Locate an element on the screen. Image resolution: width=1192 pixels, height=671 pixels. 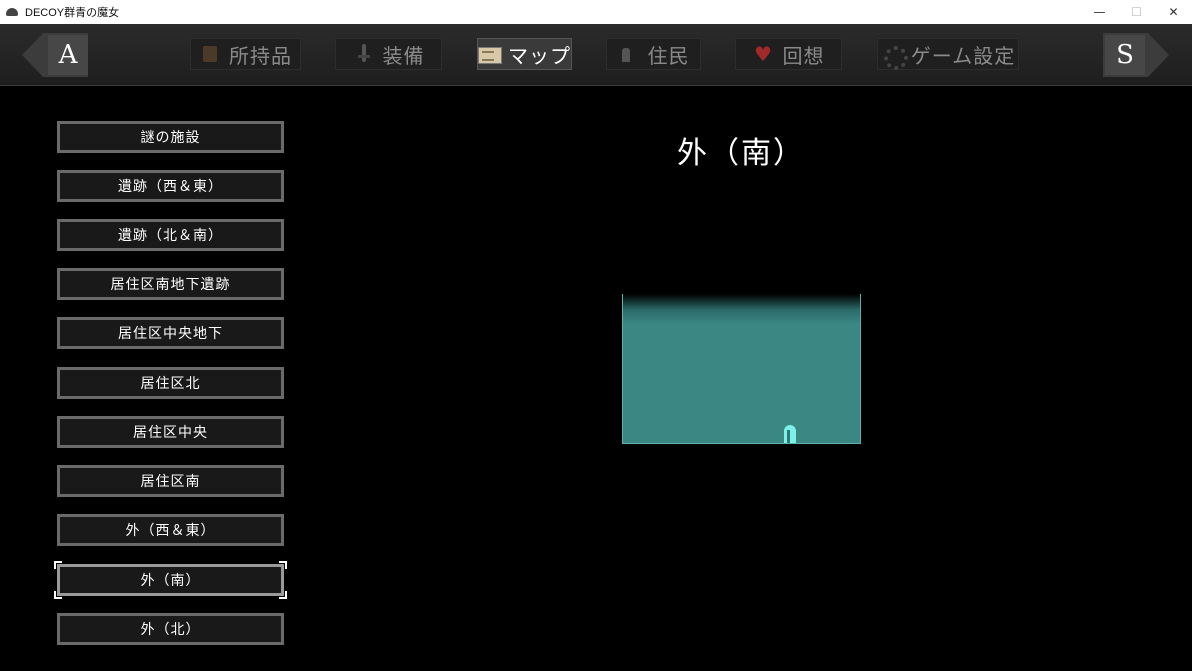
tab-equipment: 装備 is located at coordinates (388, 54).